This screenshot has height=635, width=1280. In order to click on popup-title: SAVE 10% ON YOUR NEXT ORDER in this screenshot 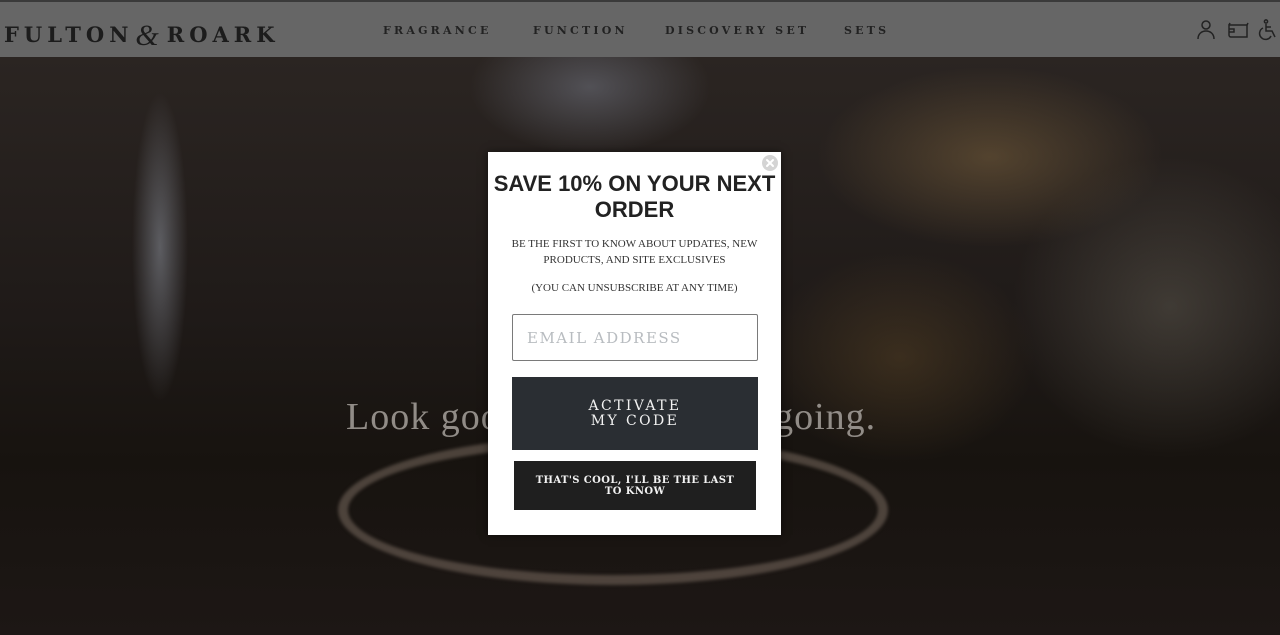, I will do `click(634, 196)`.